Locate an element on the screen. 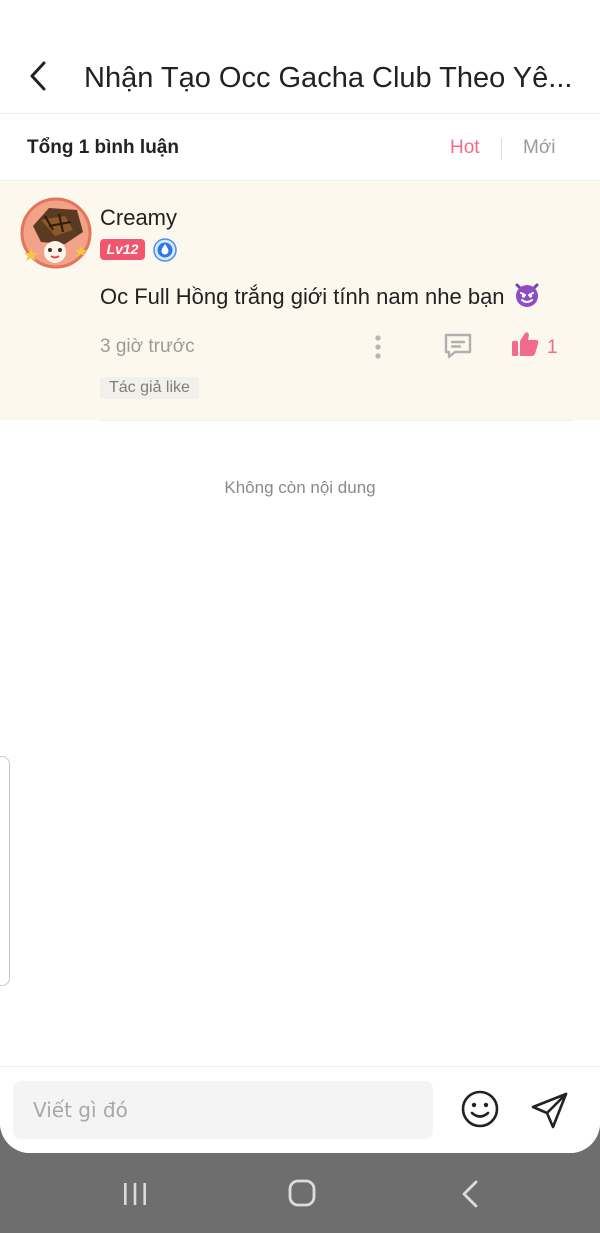 This screenshot has height=1233, width=600. water-drop-badge-icon is located at coordinates (165, 250).